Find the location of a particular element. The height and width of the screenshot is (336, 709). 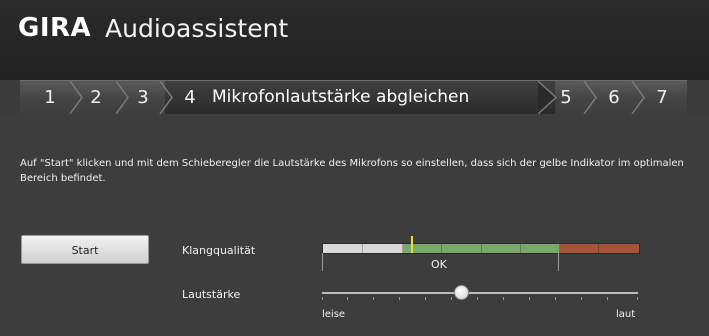

step-1: 1 is located at coordinates (50, 97).